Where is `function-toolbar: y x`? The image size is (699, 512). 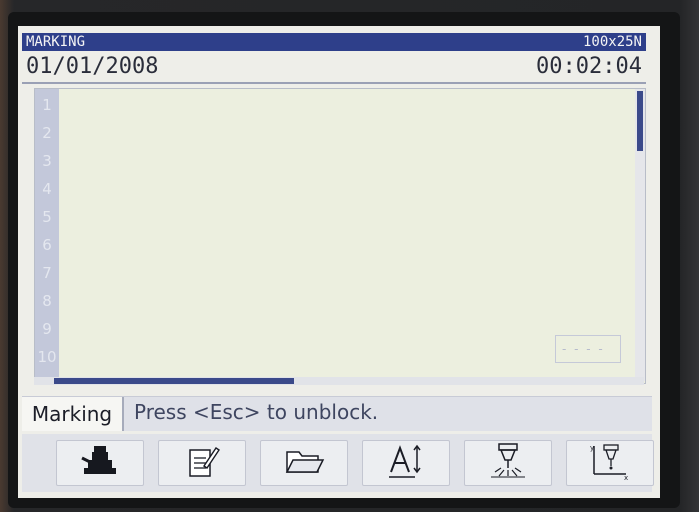
function-toolbar: y x is located at coordinates (338, 463).